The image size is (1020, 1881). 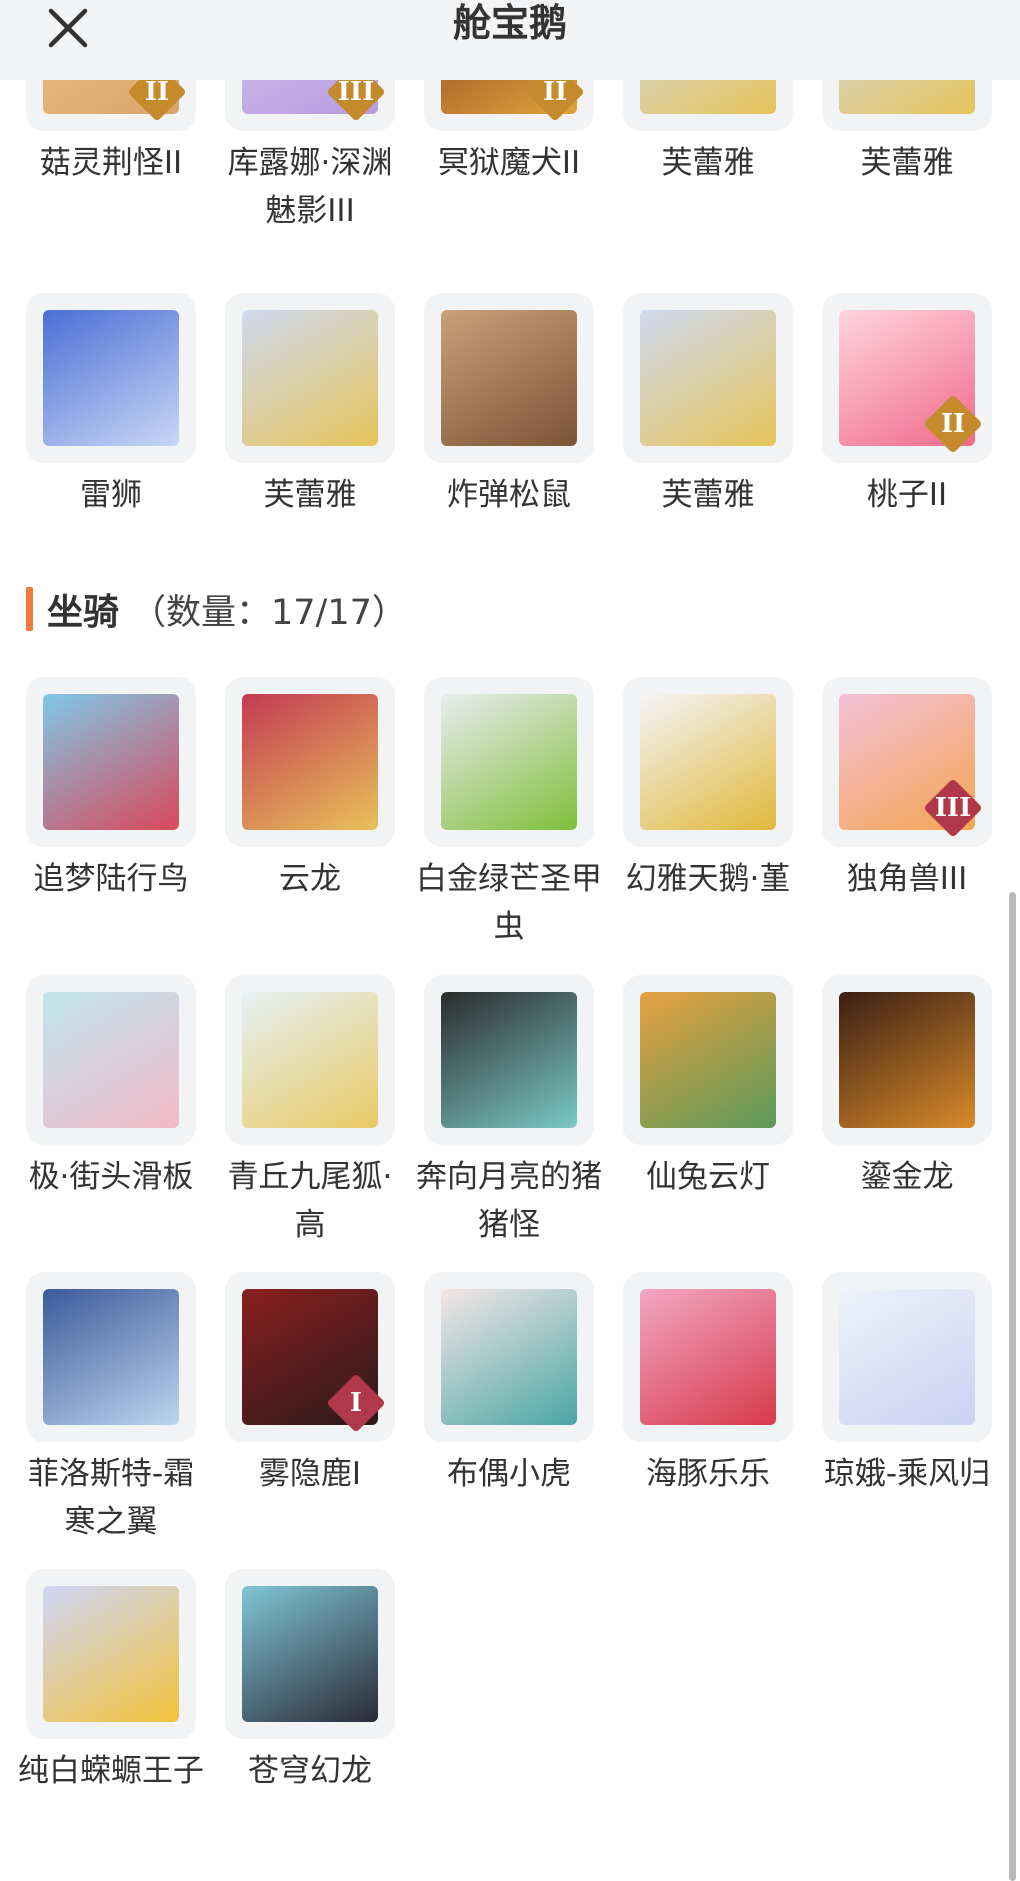 I want to click on item-name: 白金绿芒圣甲虫, so click(x=509, y=903).